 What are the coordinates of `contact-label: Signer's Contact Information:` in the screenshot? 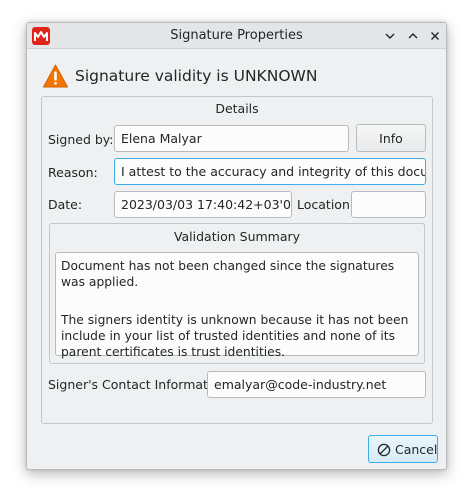 It's located at (140, 384).